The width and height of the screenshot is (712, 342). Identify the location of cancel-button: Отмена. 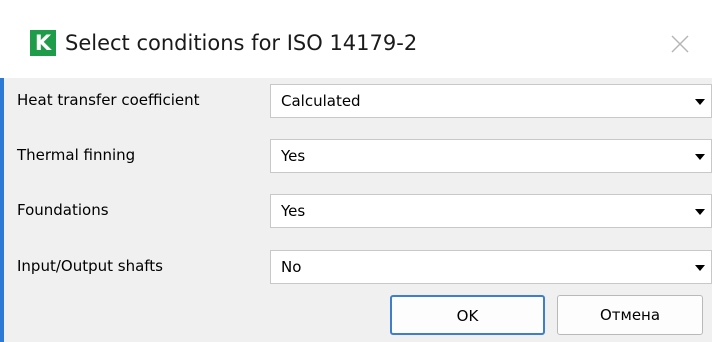
(630, 315).